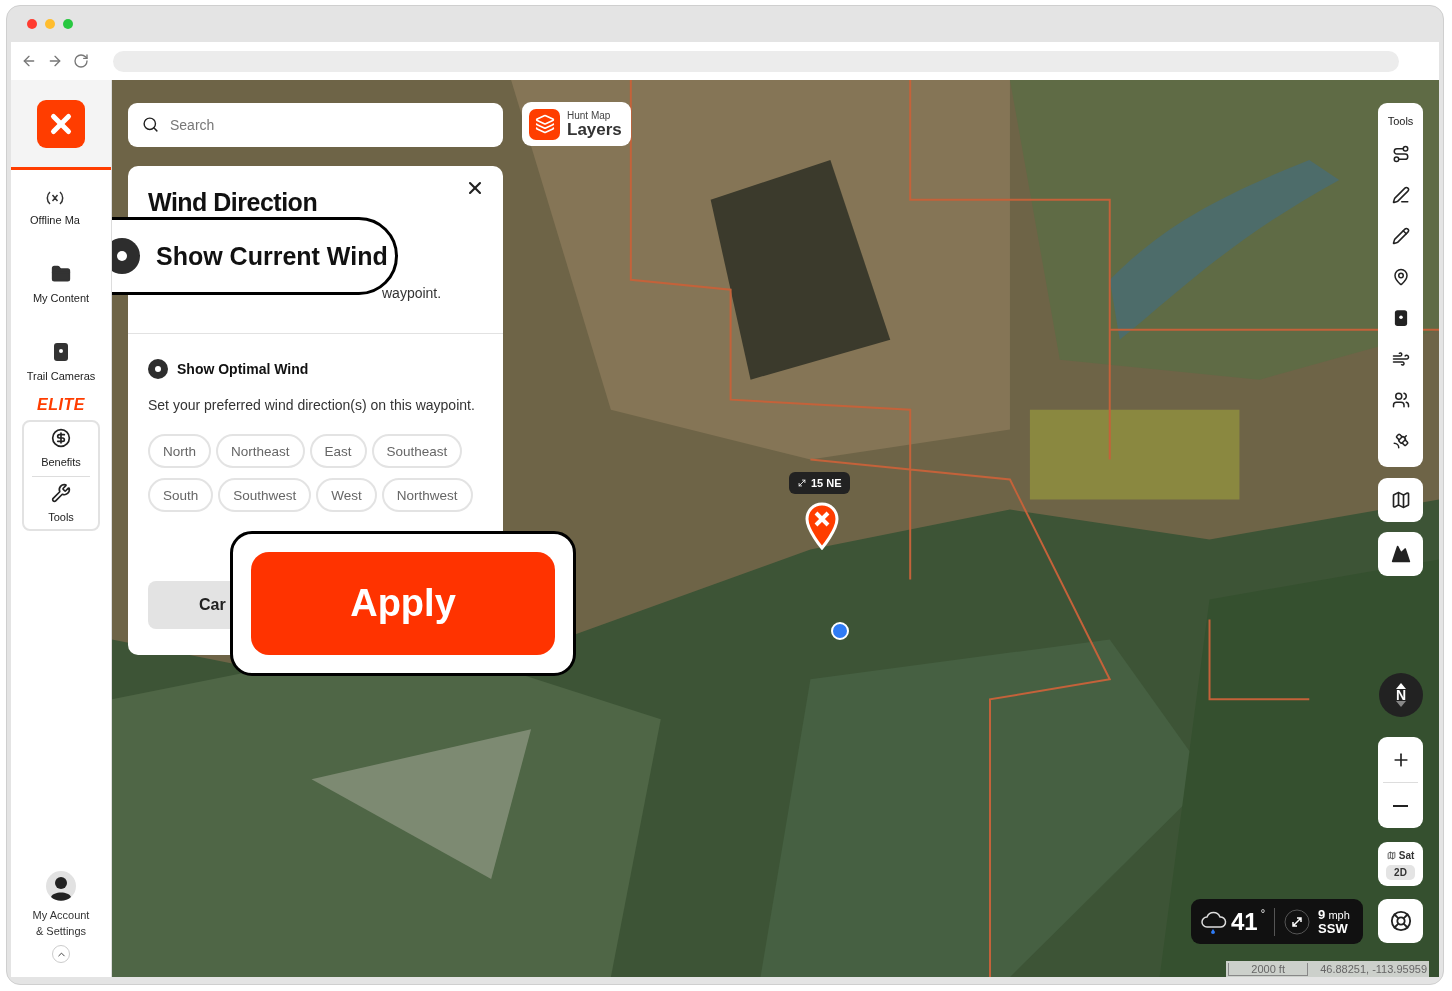  I want to click on layers-label: Layers, so click(594, 129).